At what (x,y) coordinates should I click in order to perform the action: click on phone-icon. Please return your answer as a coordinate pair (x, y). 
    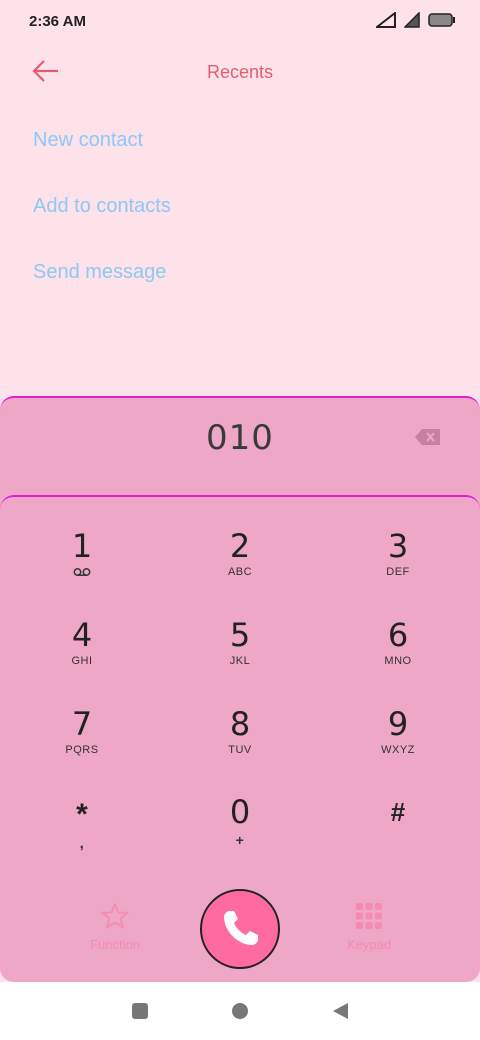
    Looking at the image, I should click on (241, 928).